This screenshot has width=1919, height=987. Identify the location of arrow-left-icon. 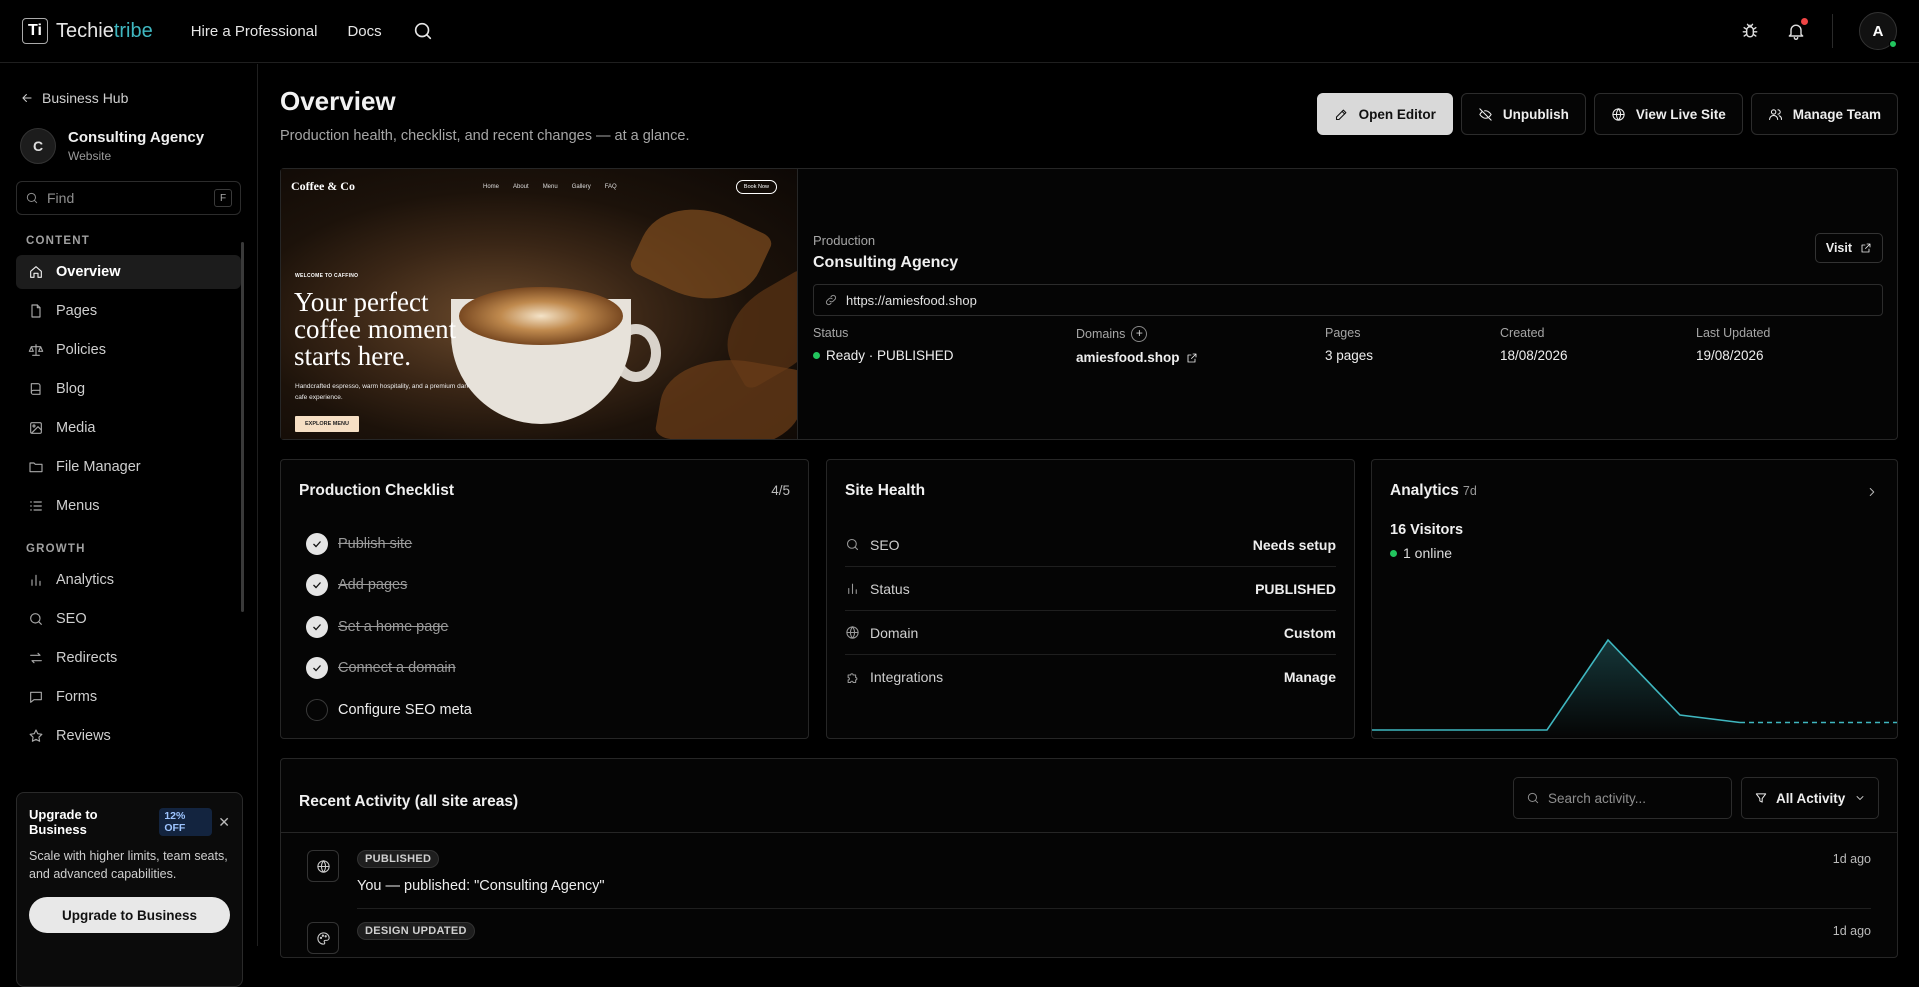
(27, 98).